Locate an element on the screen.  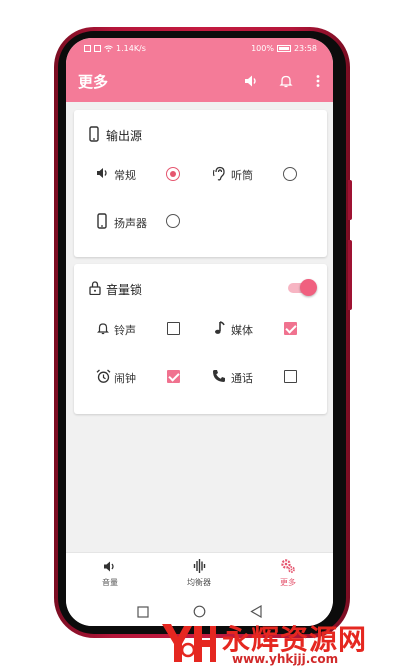
status-left: 1.14K/s is located at coordinates (115, 48).